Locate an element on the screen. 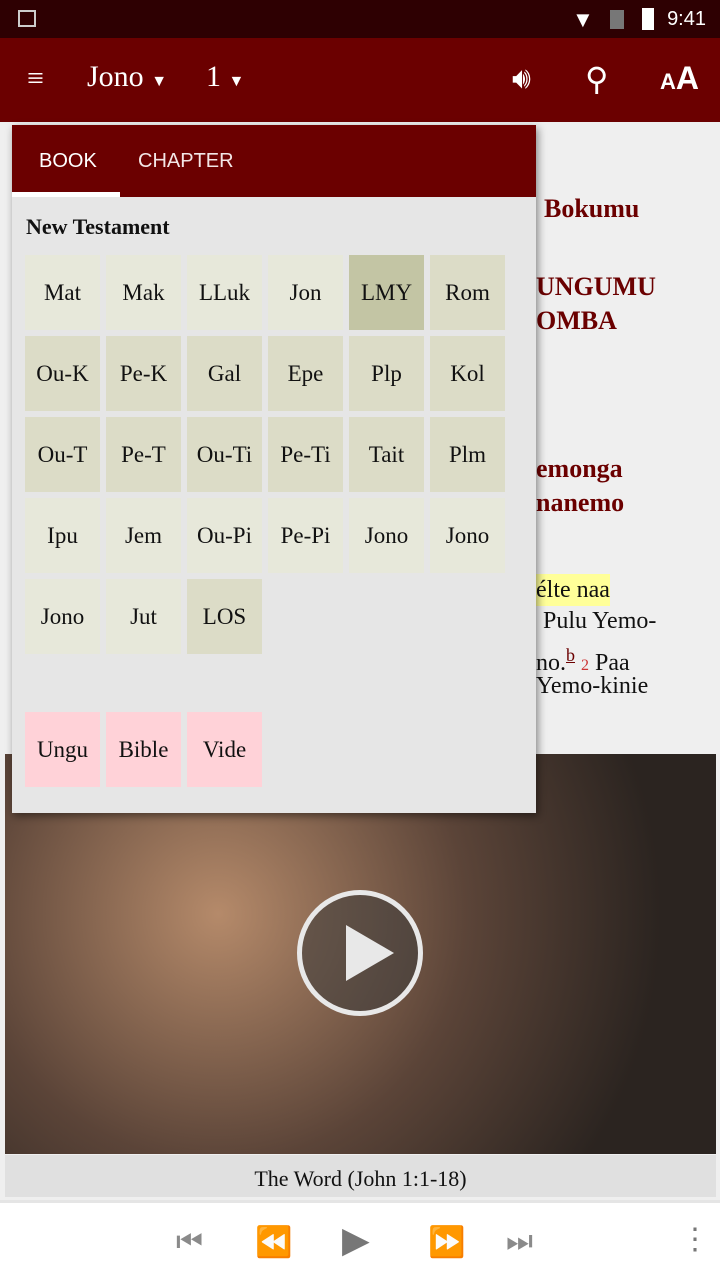 The height and width of the screenshot is (1280, 720). heading: nanemo is located at coordinates (580, 502).